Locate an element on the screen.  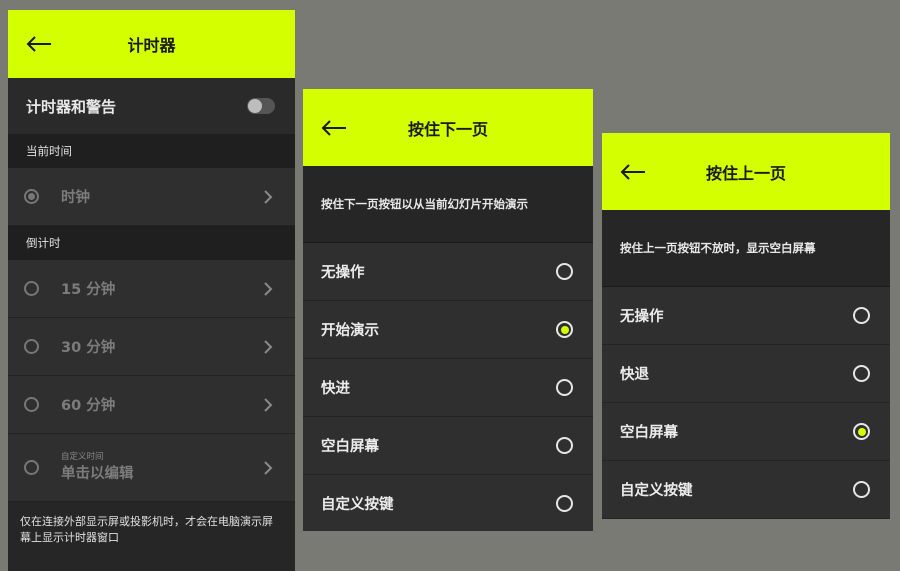
option-fast-forward: 快进 is located at coordinates (448, 388).